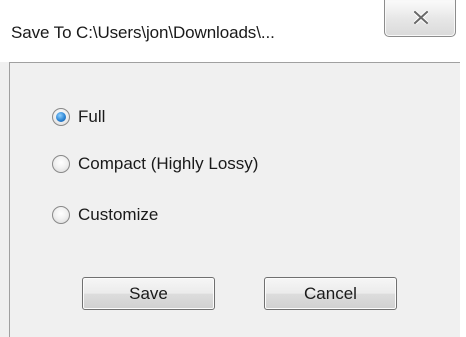 The image size is (466, 337). What do you see at coordinates (330, 293) in the screenshot?
I see `cancel-button: Cancel` at bounding box center [330, 293].